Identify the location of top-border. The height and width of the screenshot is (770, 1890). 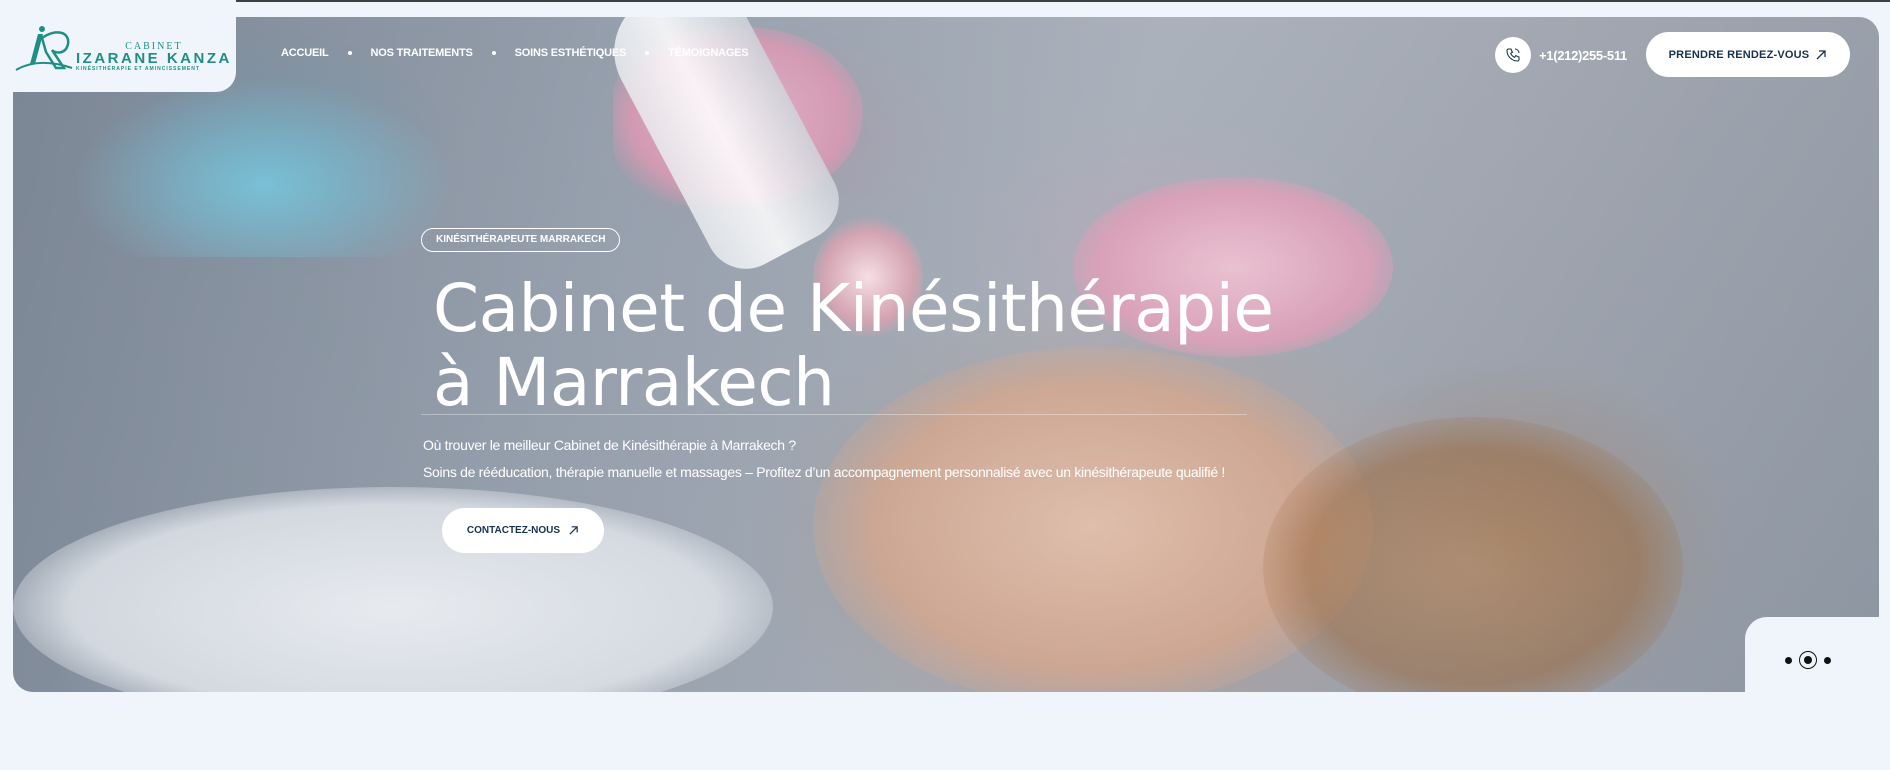
(945, 1).